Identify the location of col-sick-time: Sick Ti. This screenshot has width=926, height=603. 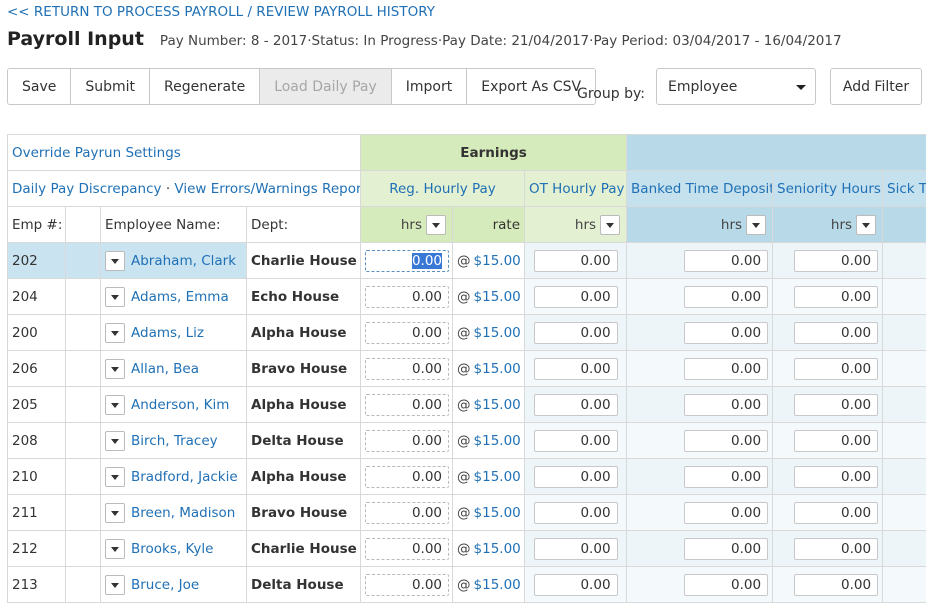
(904, 189).